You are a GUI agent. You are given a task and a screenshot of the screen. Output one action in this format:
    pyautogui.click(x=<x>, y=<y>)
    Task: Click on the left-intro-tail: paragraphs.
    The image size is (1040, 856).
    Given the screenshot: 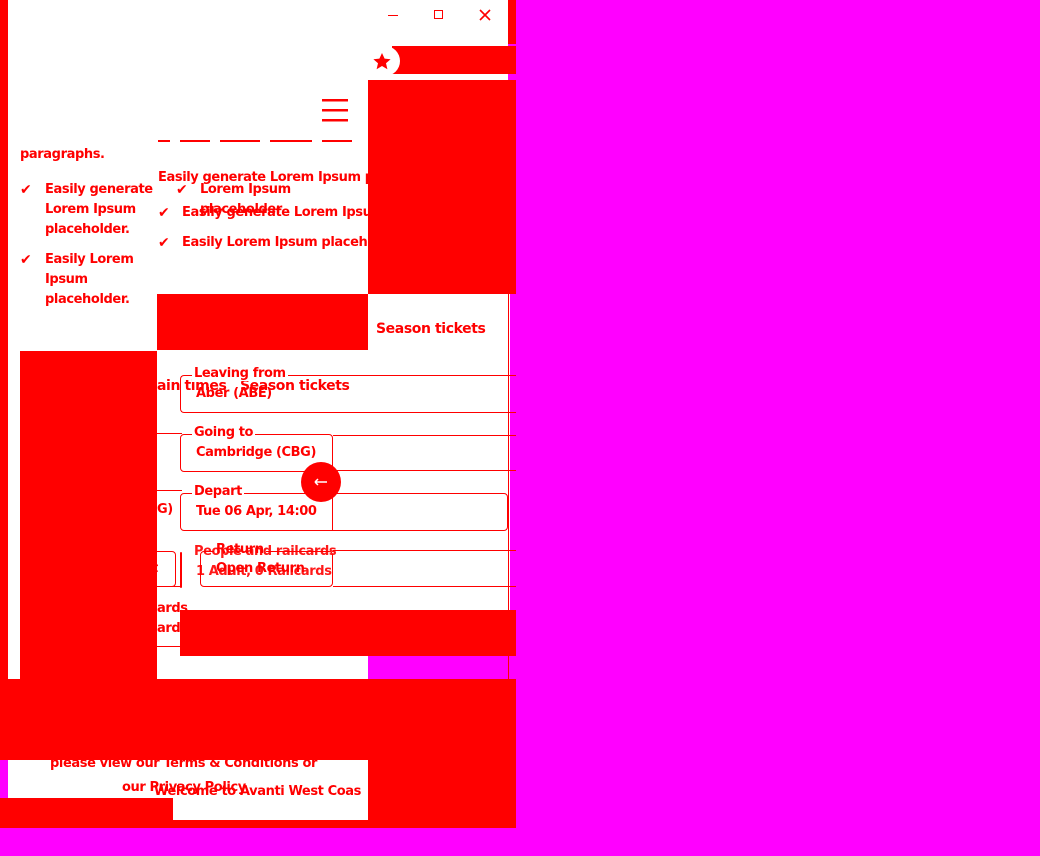 What is the action you would take?
    pyautogui.click(x=62, y=154)
    